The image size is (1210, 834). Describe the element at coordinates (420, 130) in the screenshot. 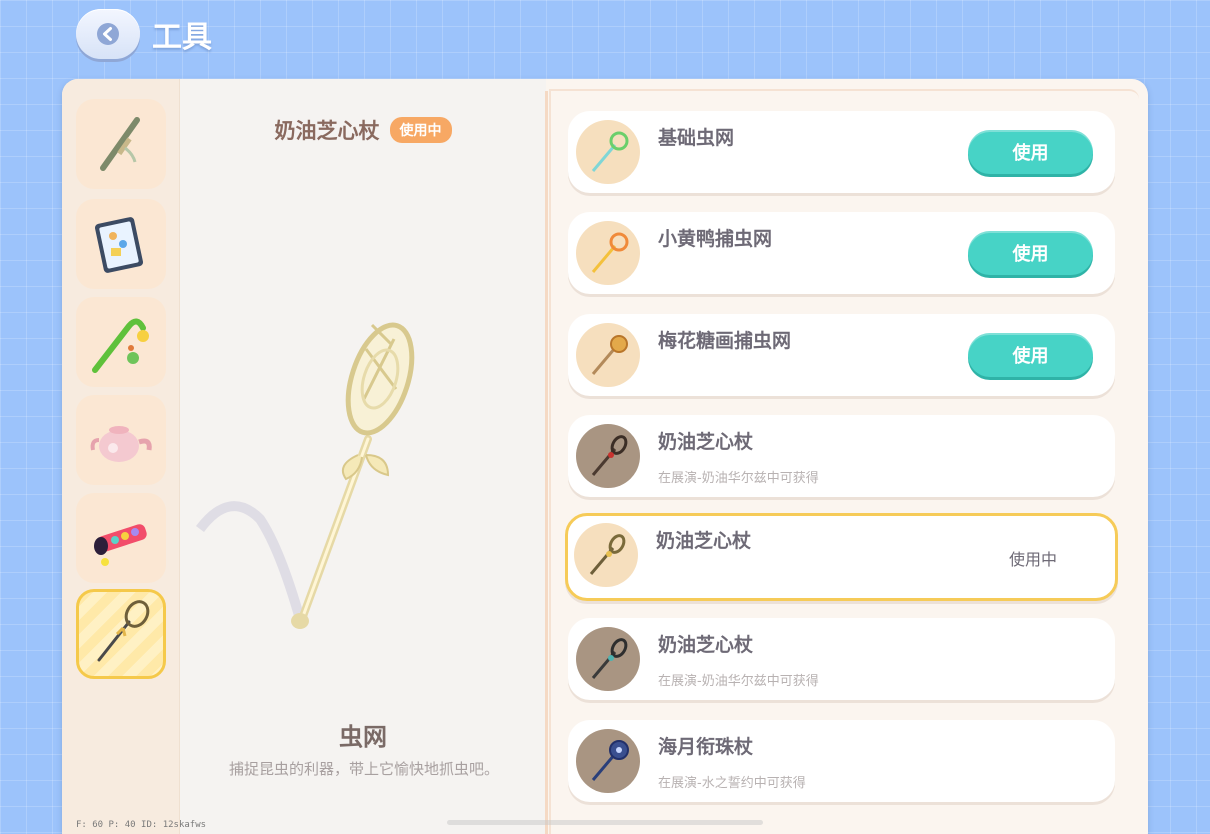

I see `in-use-badge: 使用中` at that location.